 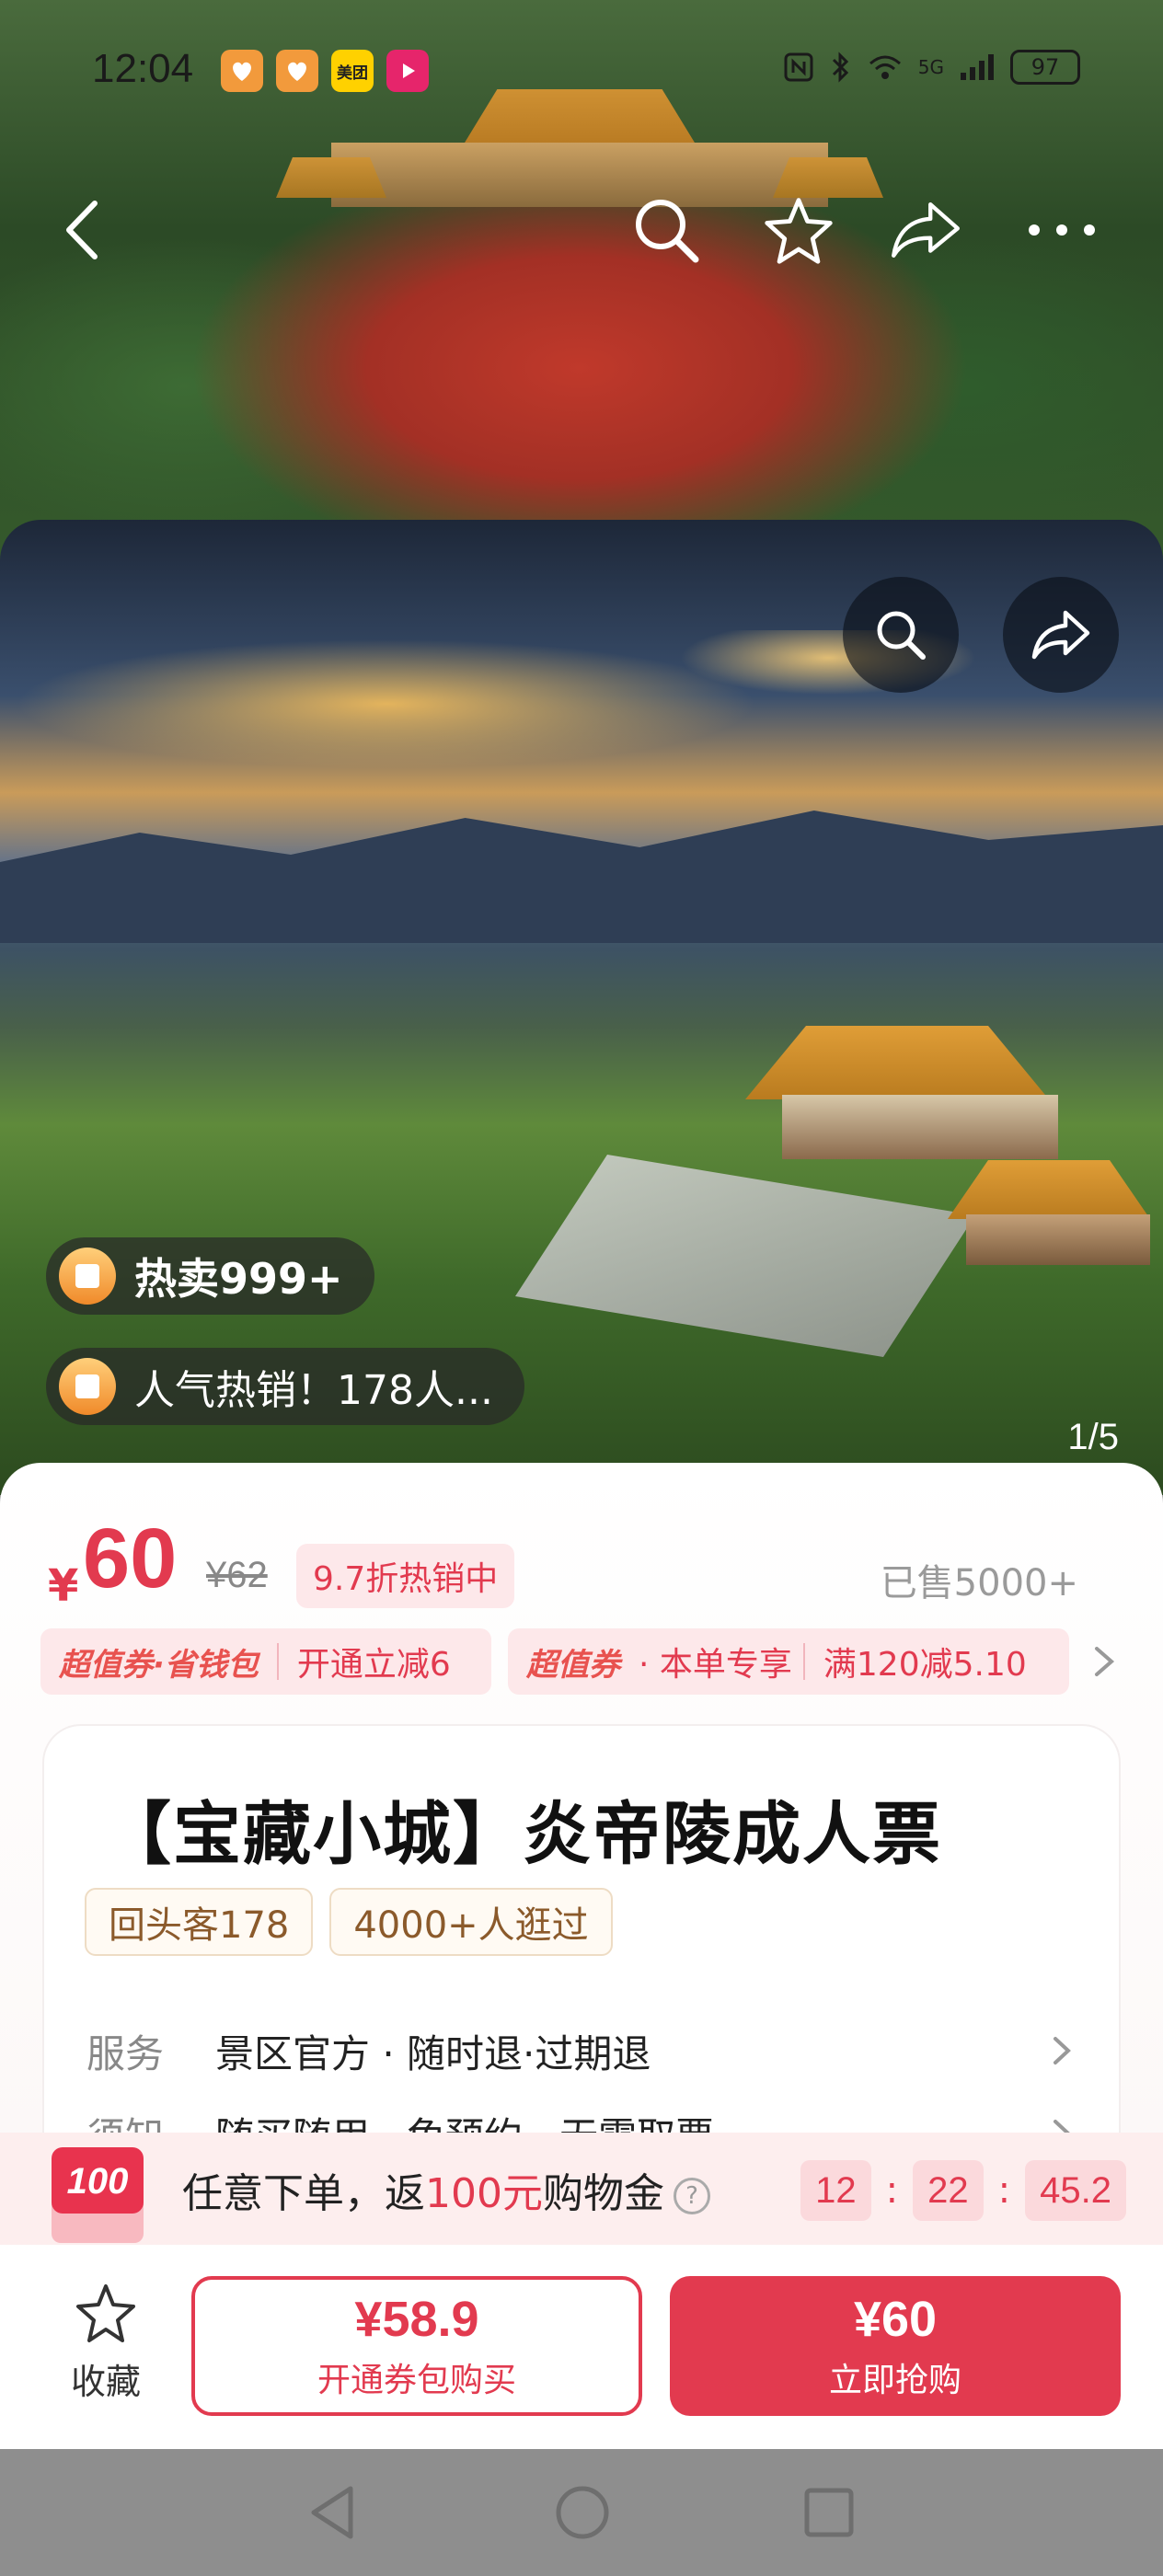 I want to click on nav-home-icon, so click(x=582, y=2512).